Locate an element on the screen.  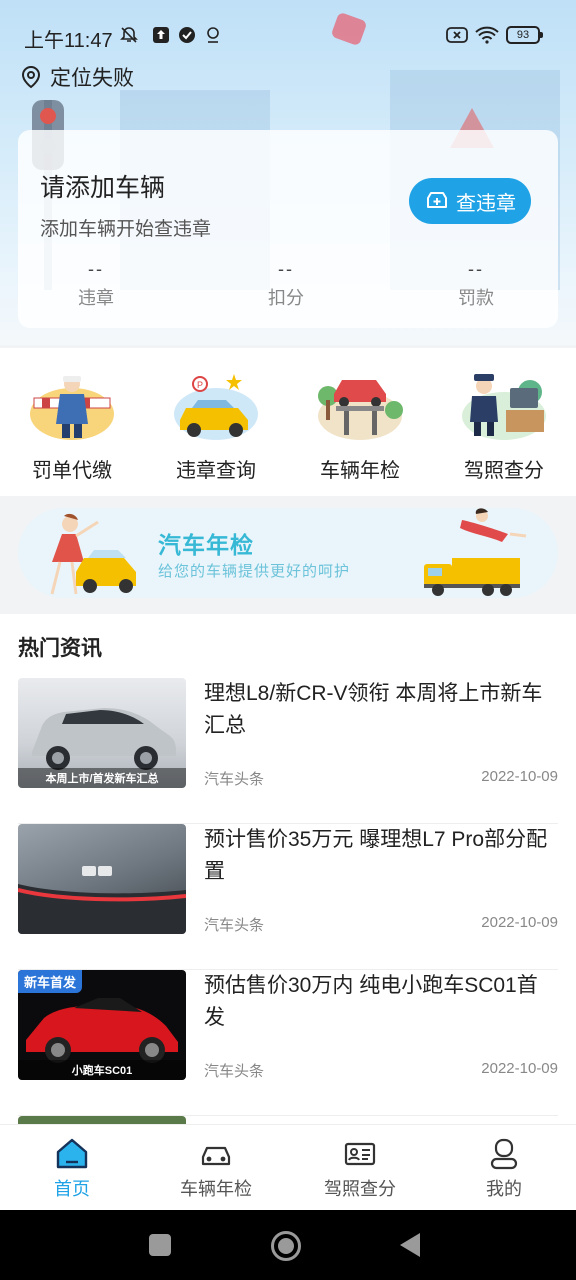
news-thumbnail: 新车首发 小跑车SC01 is located at coordinates (102, 1025).